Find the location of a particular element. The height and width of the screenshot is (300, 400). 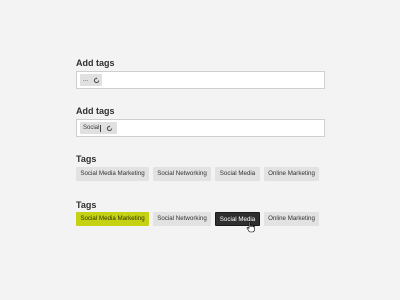

text-cursor is located at coordinates (101, 128).